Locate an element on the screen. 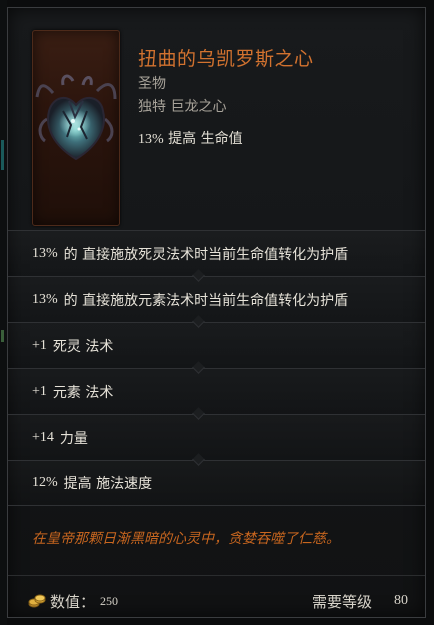  modifier-text: 提高 施法速度 is located at coordinates (108, 484).